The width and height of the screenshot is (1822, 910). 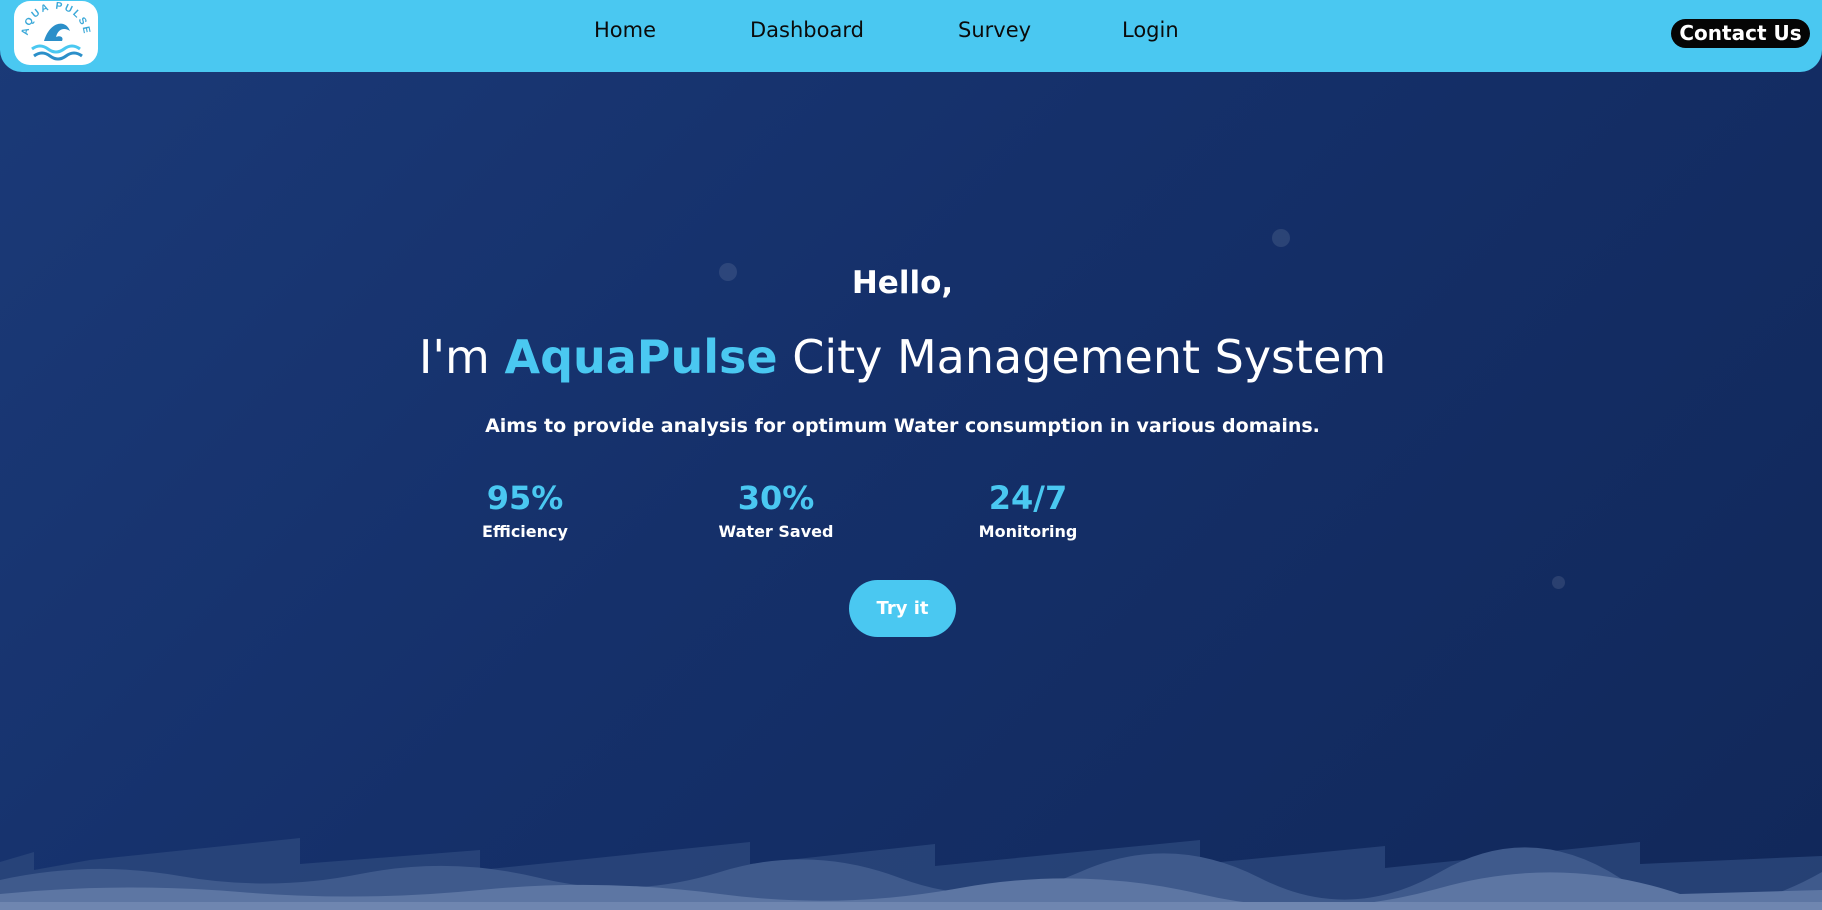 What do you see at coordinates (776, 531) in the screenshot?
I see `stat-label: Water Saved` at bounding box center [776, 531].